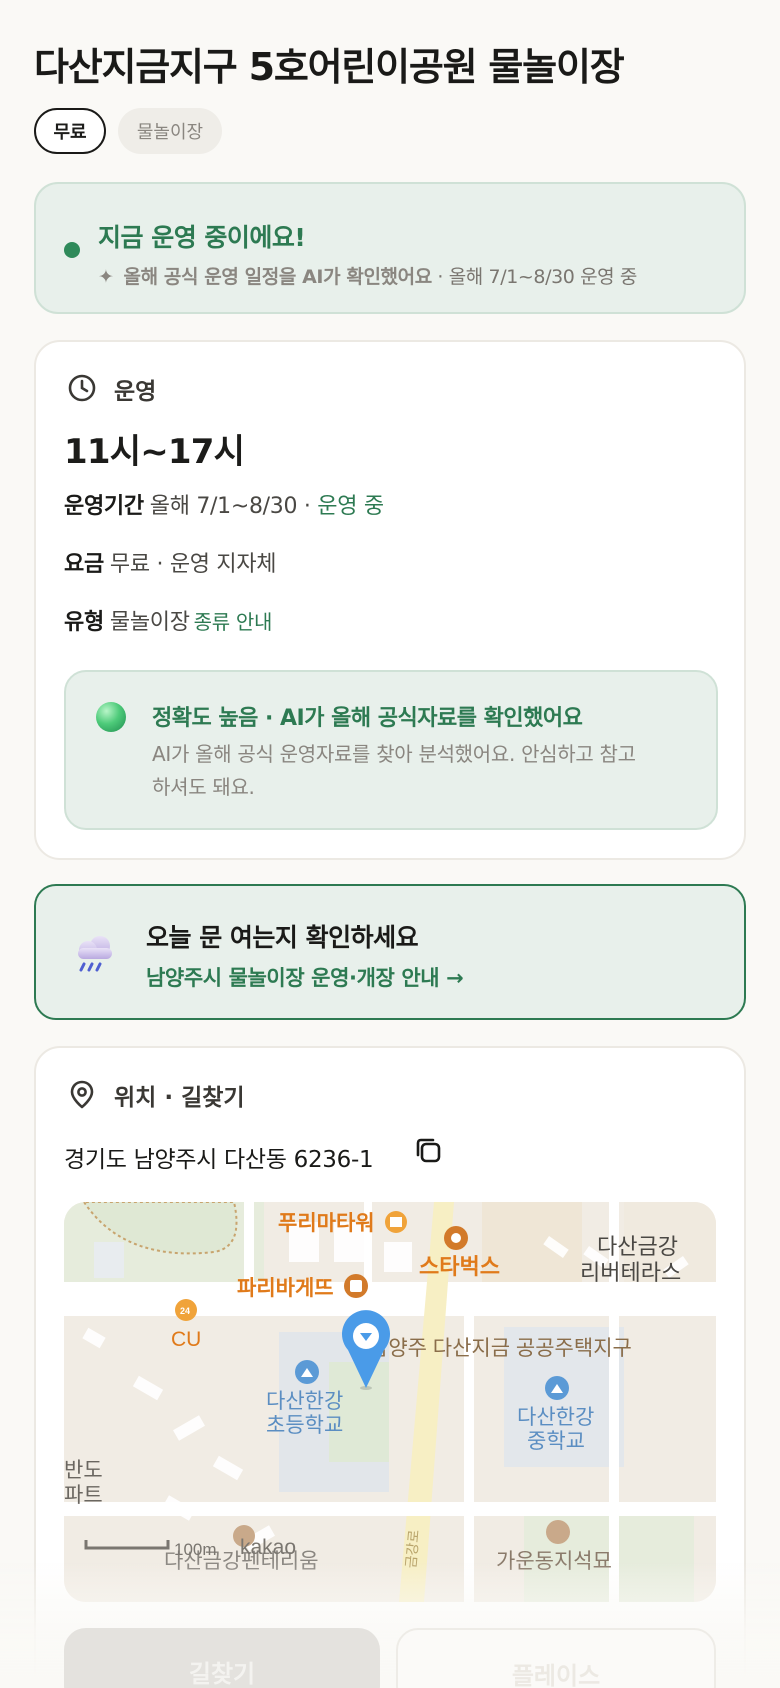 This screenshot has width=780, height=1688. What do you see at coordinates (84, 622) in the screenshot?
I see `type-label: 유형` at bounding box center [84, 622].